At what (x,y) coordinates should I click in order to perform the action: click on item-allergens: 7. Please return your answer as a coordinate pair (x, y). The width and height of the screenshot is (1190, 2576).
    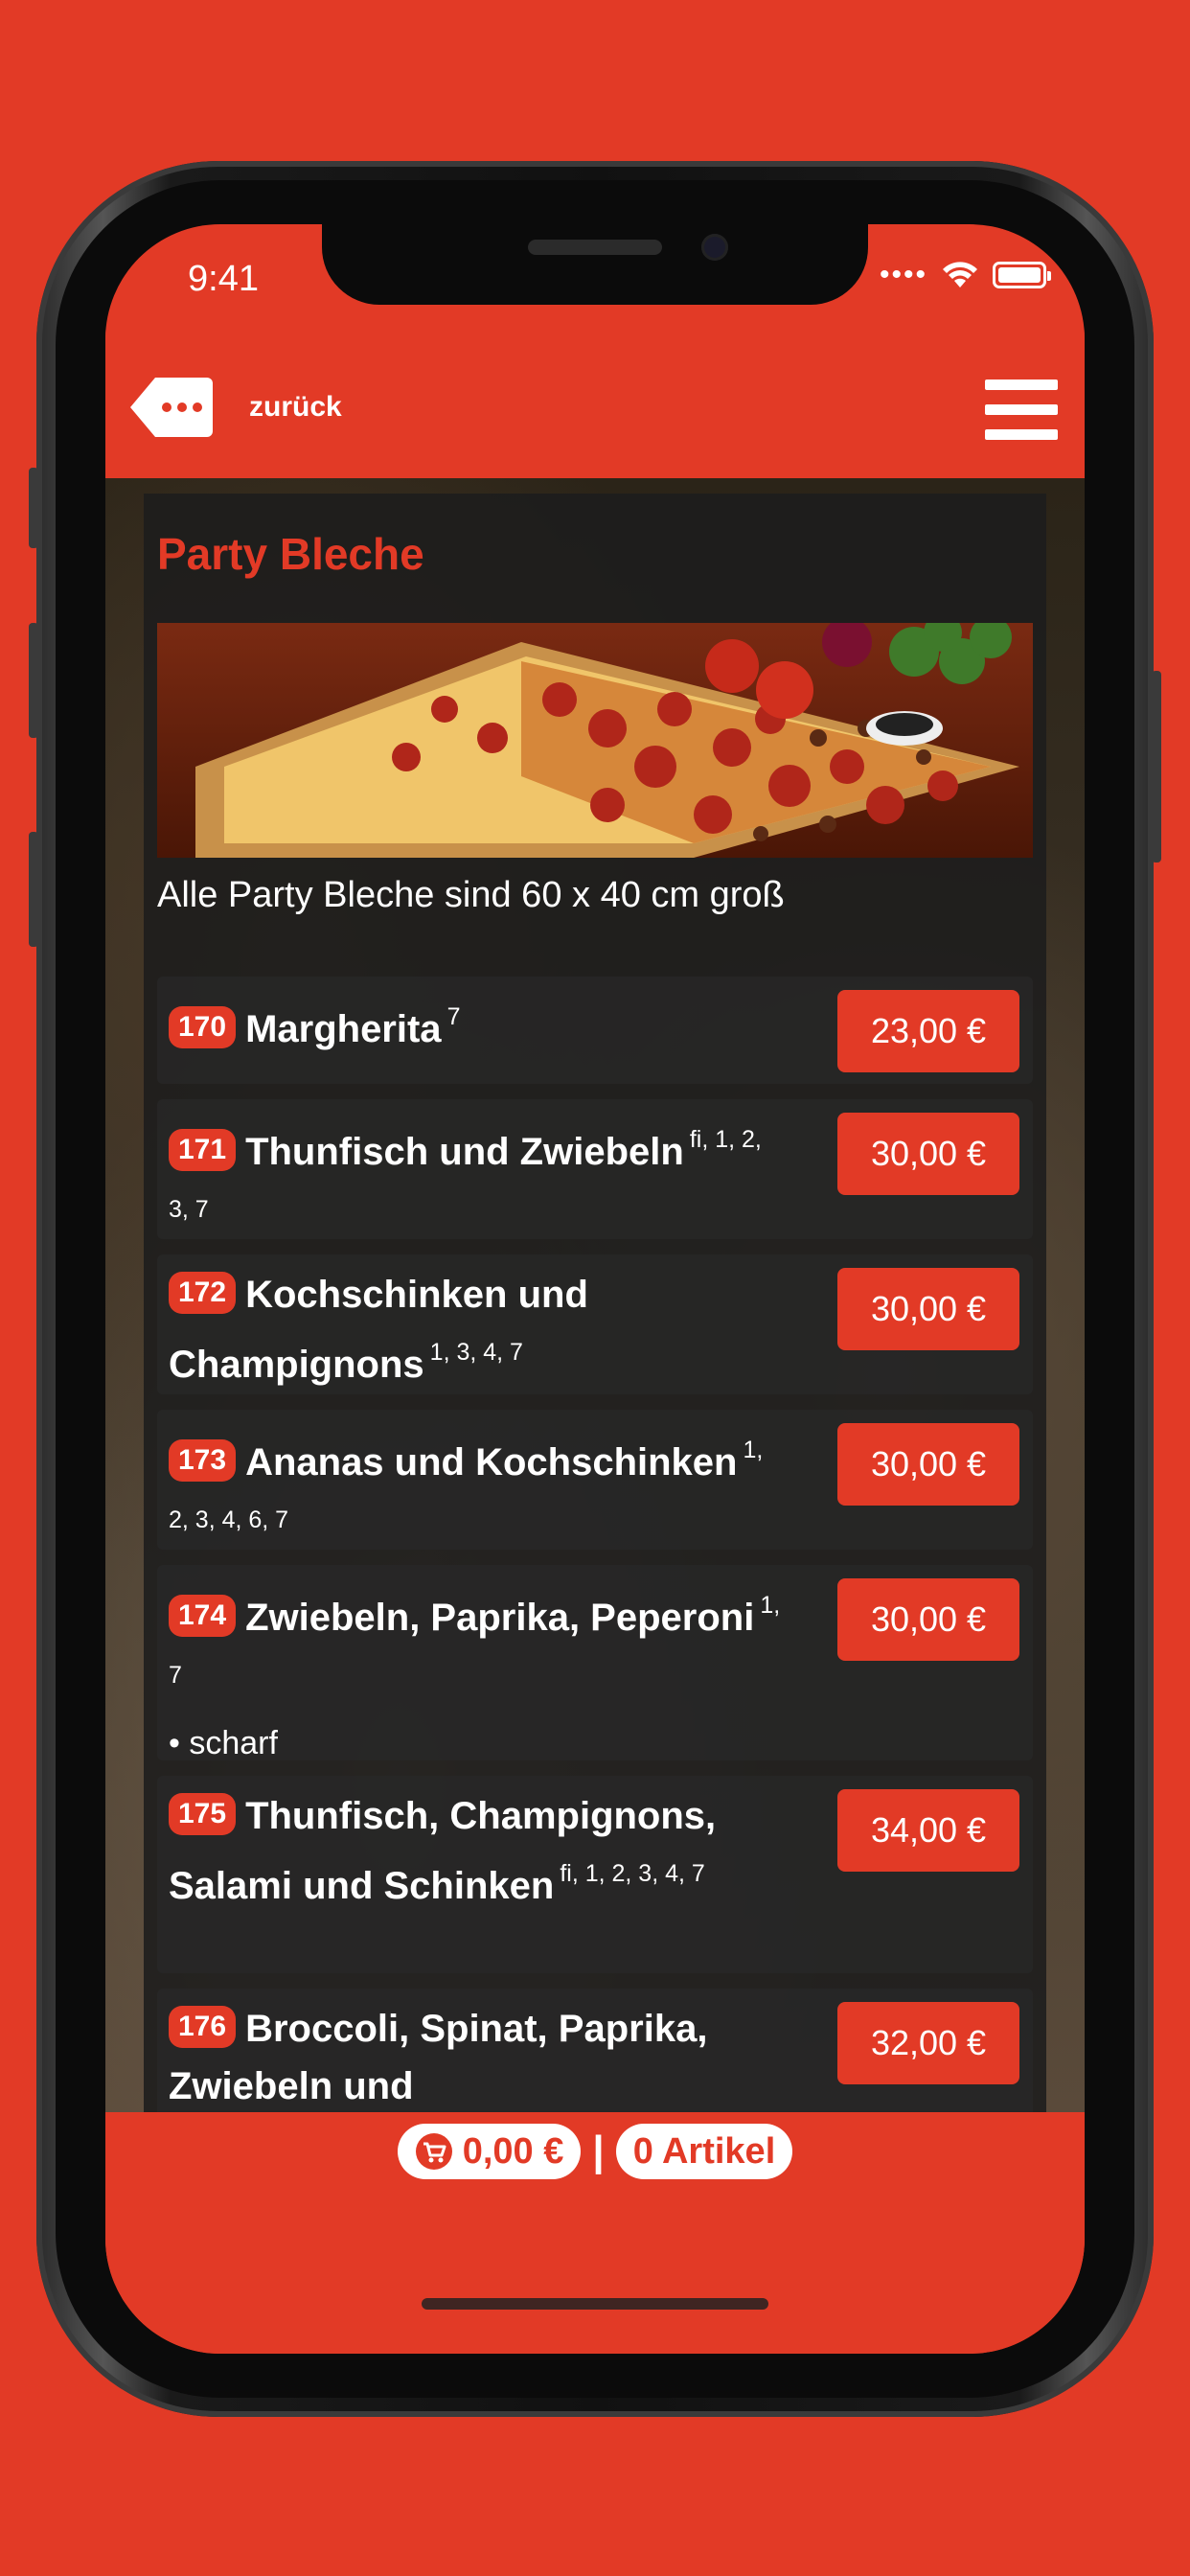
    Looking at the image, I should click on (453, 1016).